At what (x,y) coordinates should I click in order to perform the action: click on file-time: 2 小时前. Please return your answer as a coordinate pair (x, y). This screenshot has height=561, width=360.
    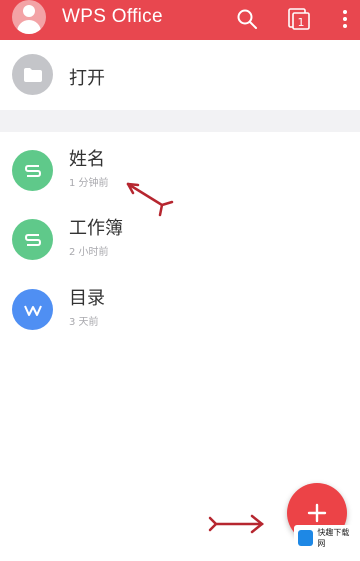
    Looking at the image, I should click on (89, 252).